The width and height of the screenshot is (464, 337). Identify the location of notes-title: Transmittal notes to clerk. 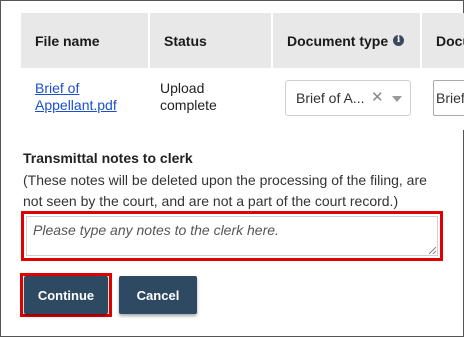
(108, 158).